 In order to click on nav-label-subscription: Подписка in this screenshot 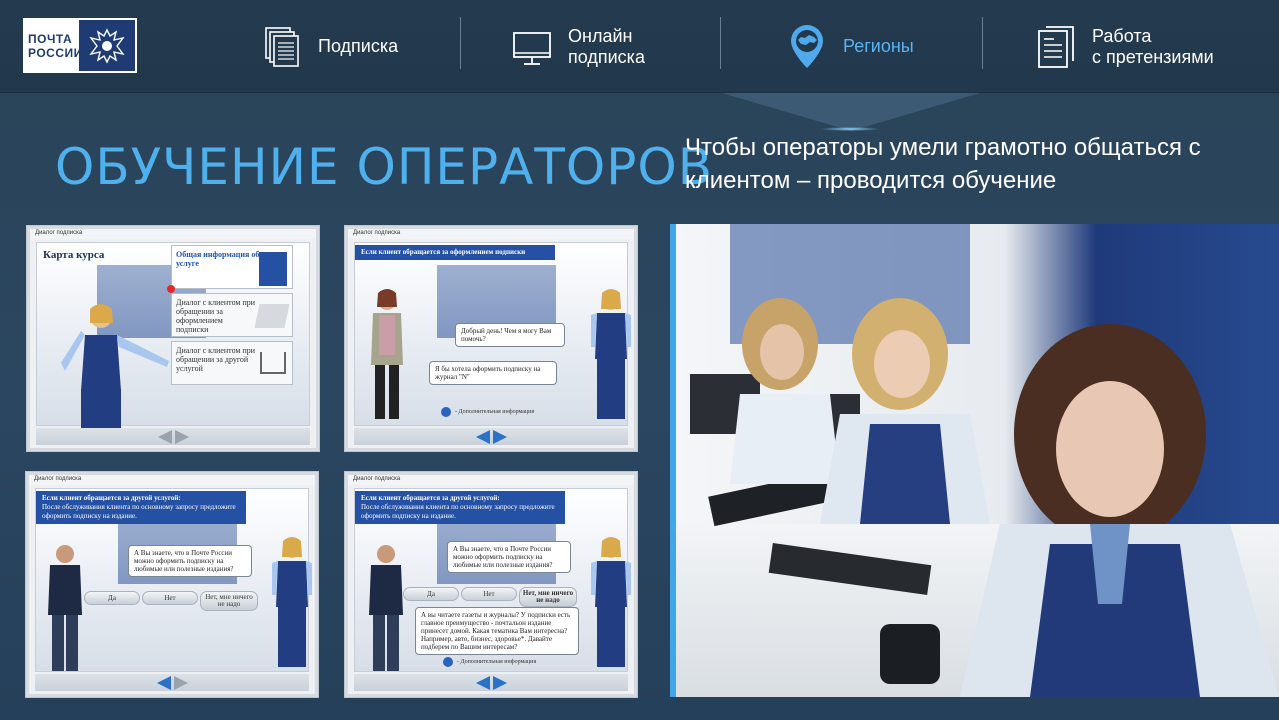, I will do `click(358, 46)`.